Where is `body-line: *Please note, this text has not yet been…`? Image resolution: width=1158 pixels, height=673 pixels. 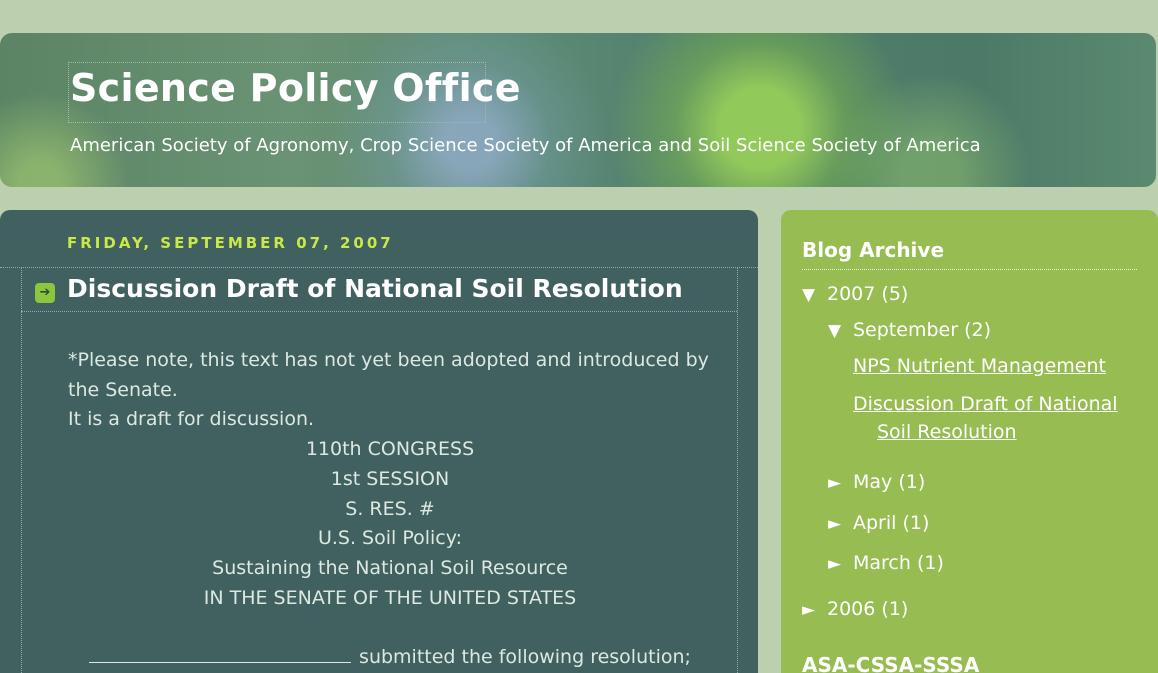 body-line: *Please note, this text has not yet been… is located at coordinates (388, 360).